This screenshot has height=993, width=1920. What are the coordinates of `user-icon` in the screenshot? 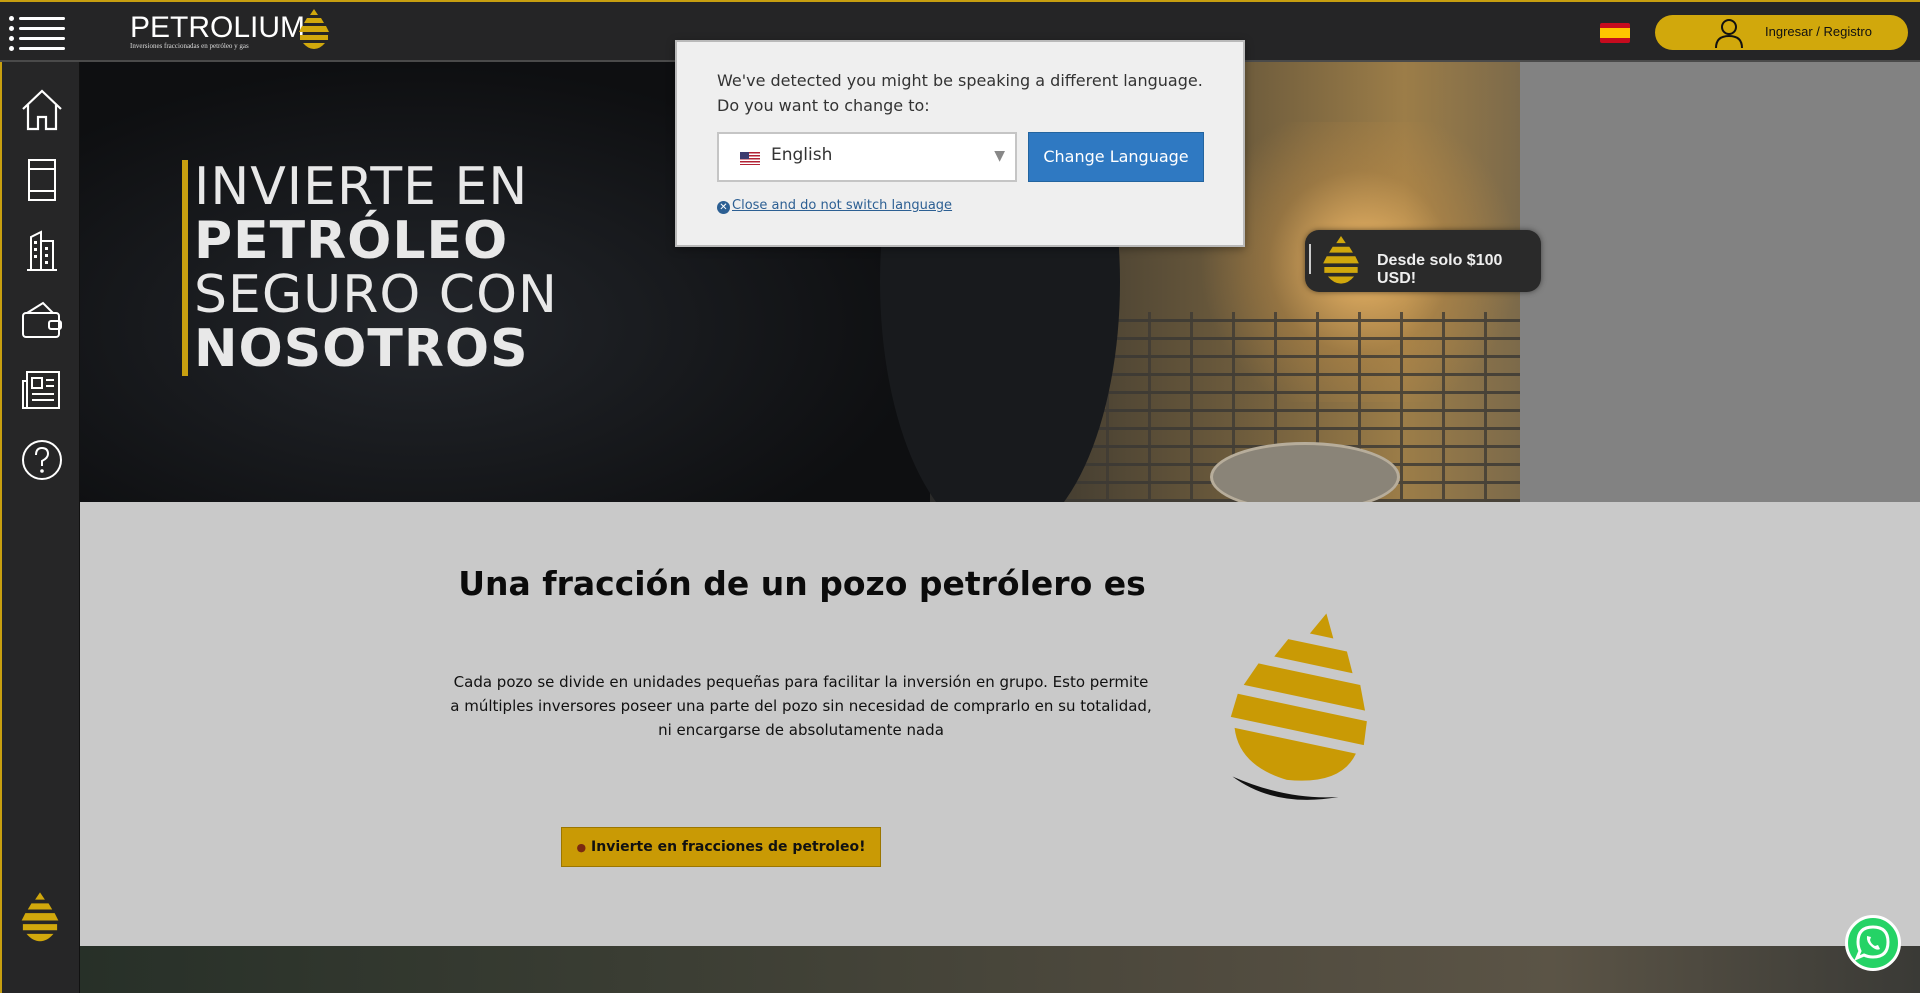 It's located at (1729, 34).